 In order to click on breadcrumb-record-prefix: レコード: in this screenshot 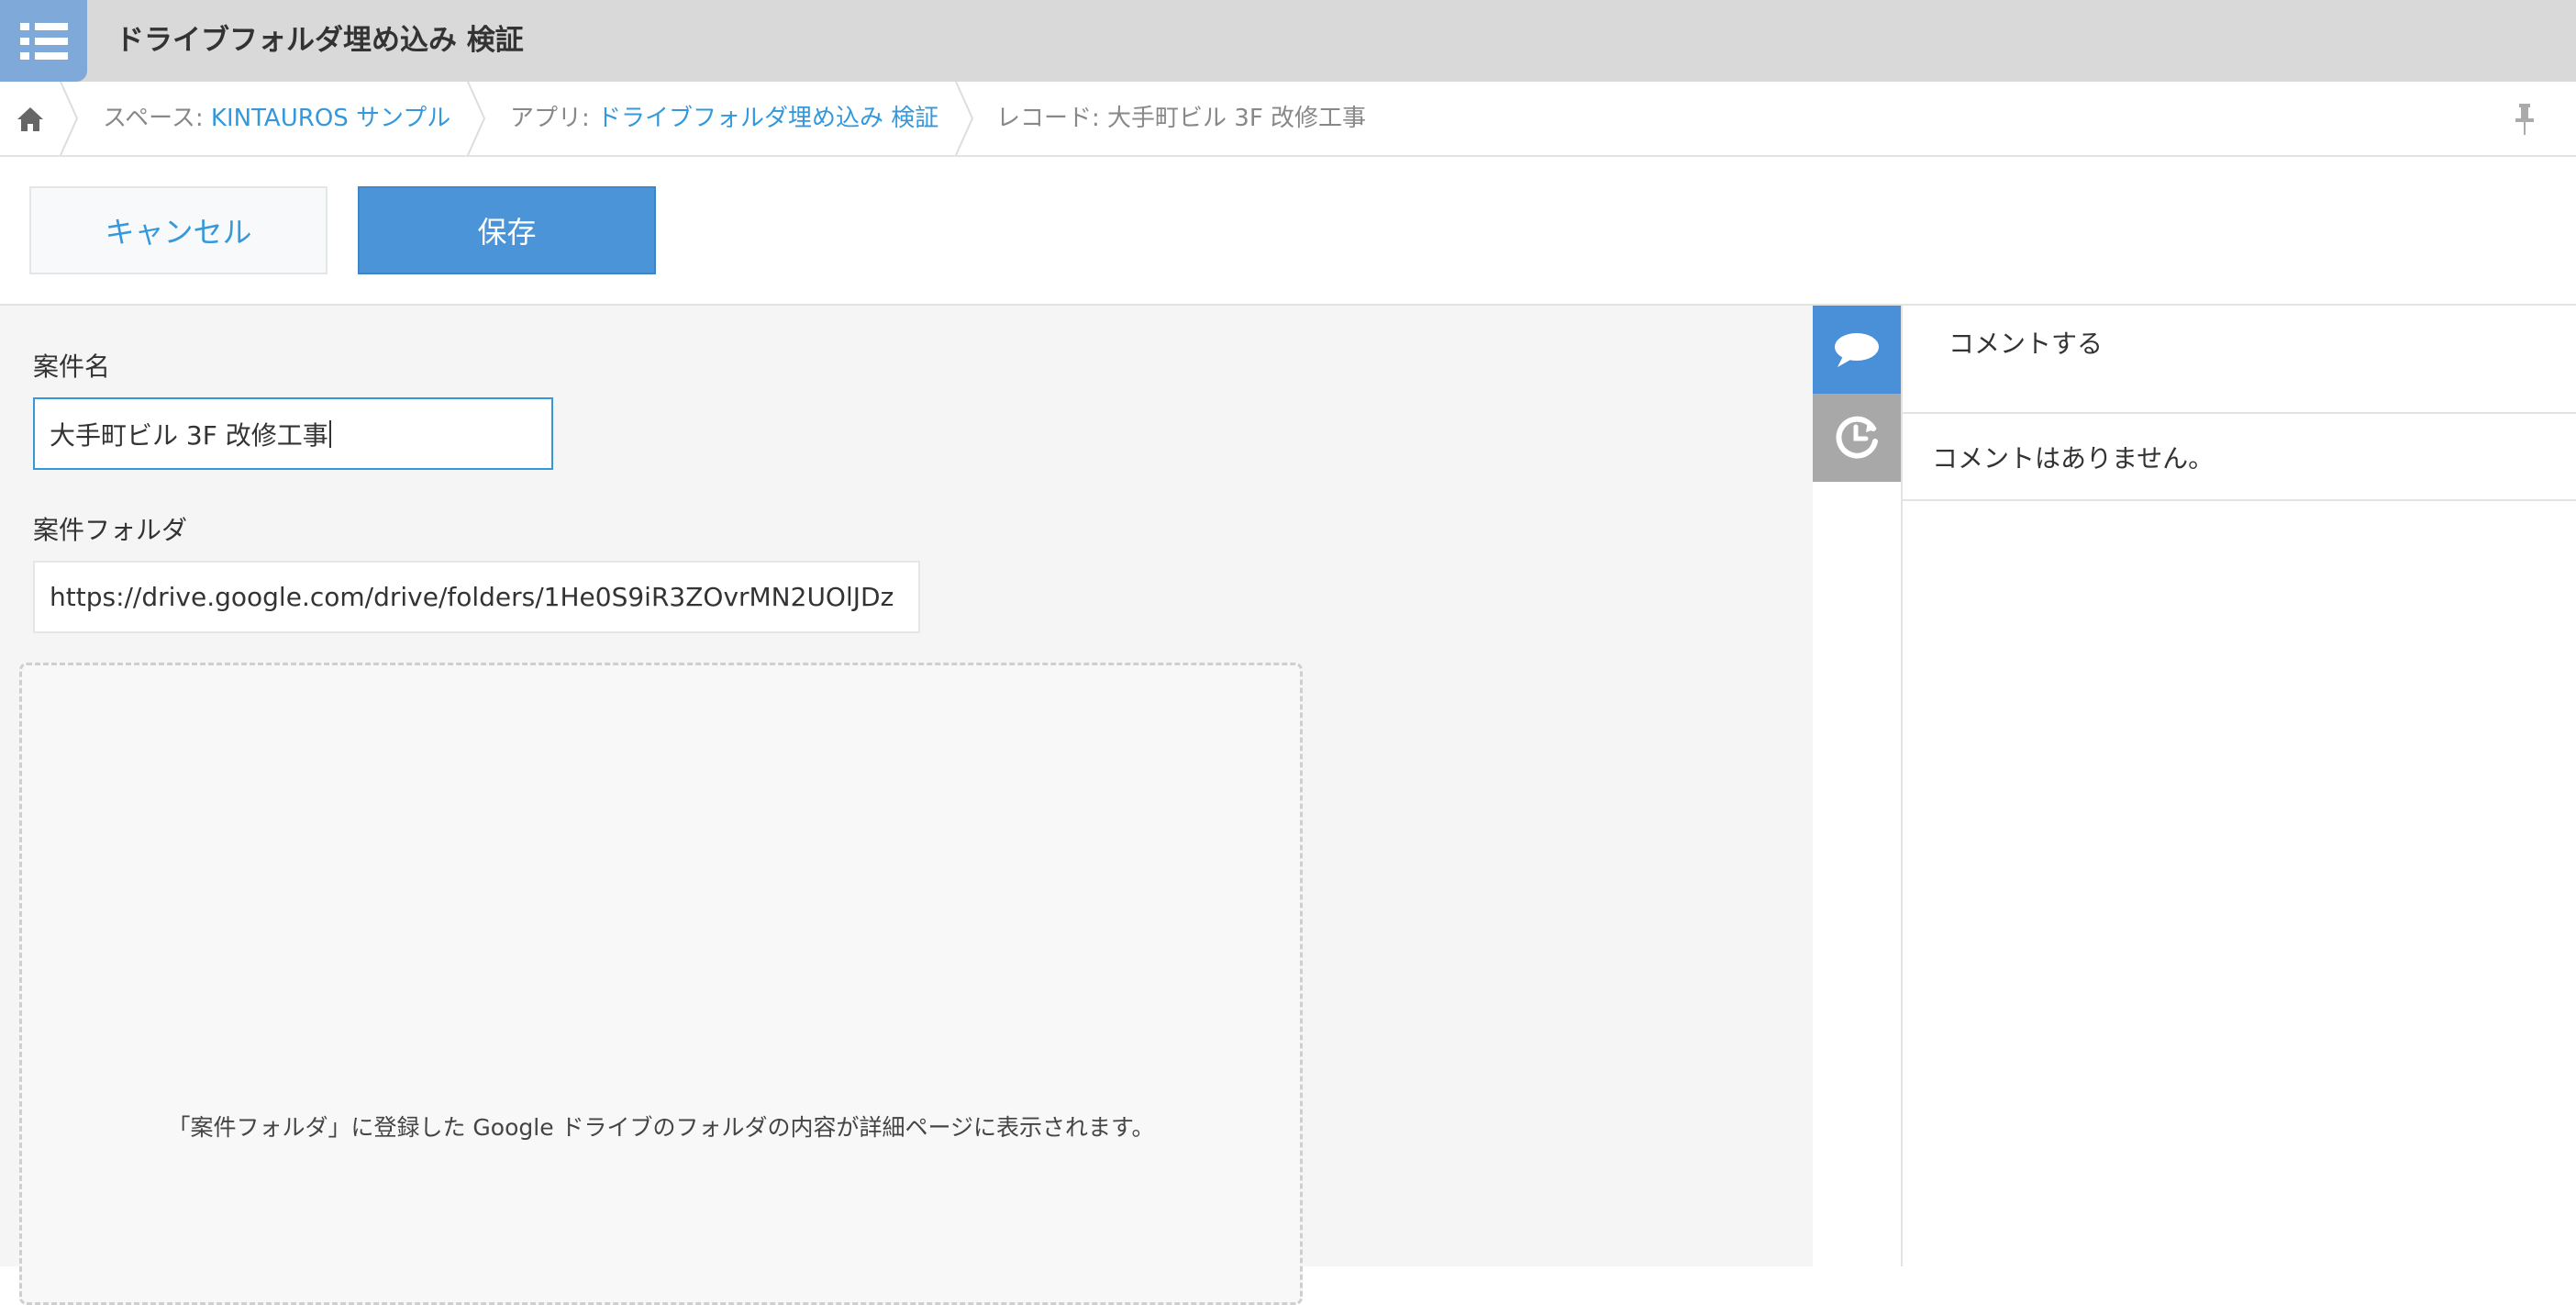, I will do `click(1052, 118)`.